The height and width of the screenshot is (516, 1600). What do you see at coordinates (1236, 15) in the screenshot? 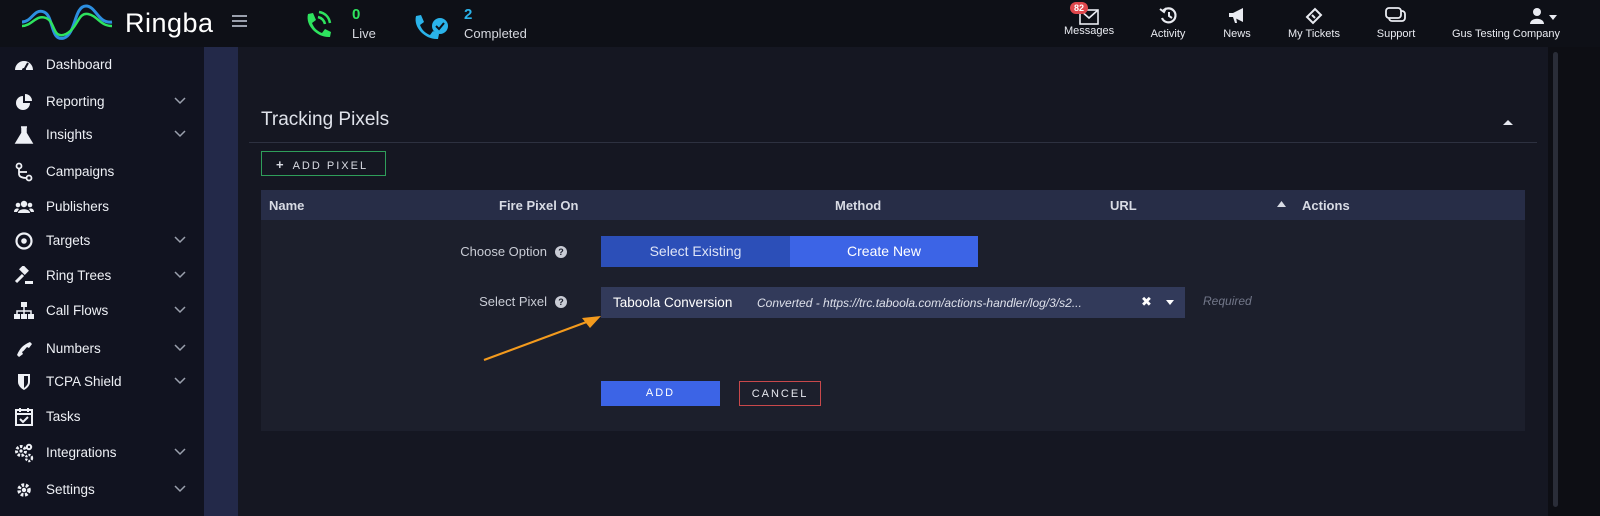
I see `megaphone-icon` at bounding box center [1236, 15].